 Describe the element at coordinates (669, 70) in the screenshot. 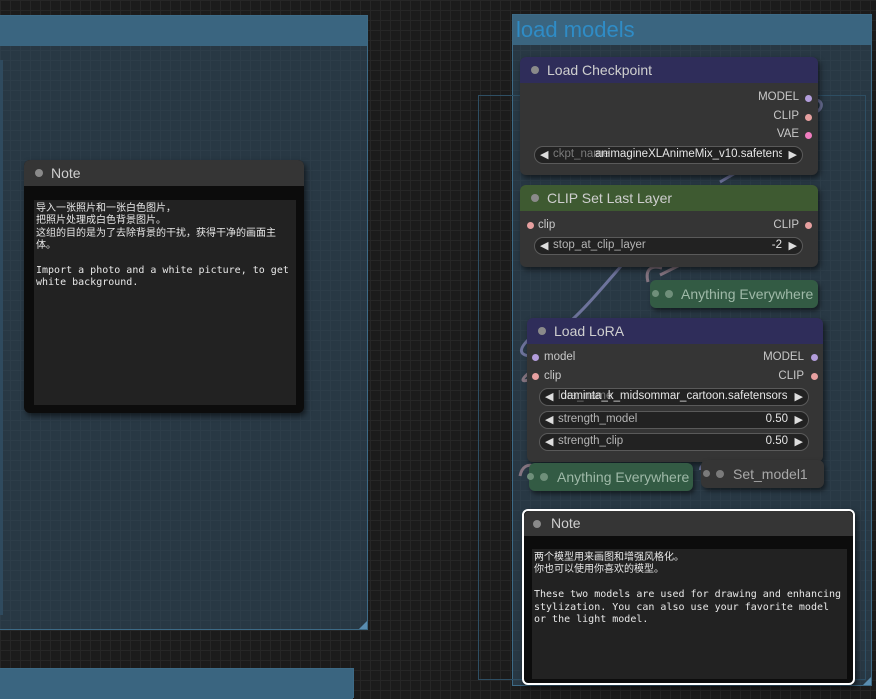

I see `load-checkpoint-header: Load Checkpoint` at that location.